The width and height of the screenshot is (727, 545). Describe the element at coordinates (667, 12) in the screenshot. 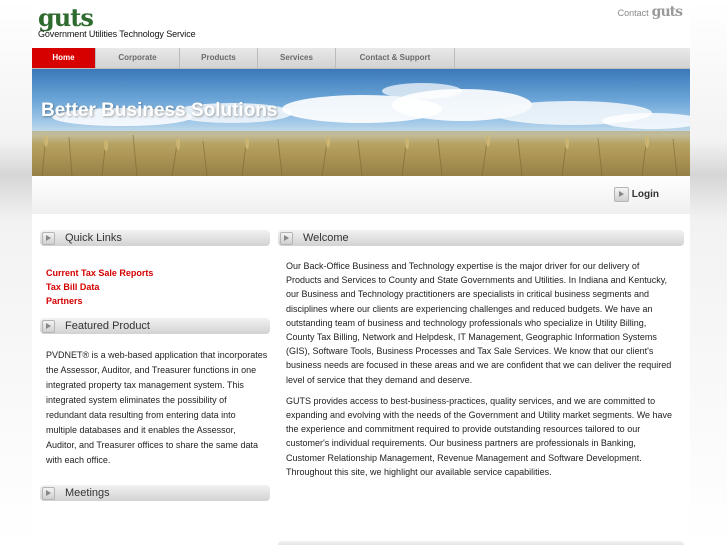

I see `contact-brand: guts` at that location.